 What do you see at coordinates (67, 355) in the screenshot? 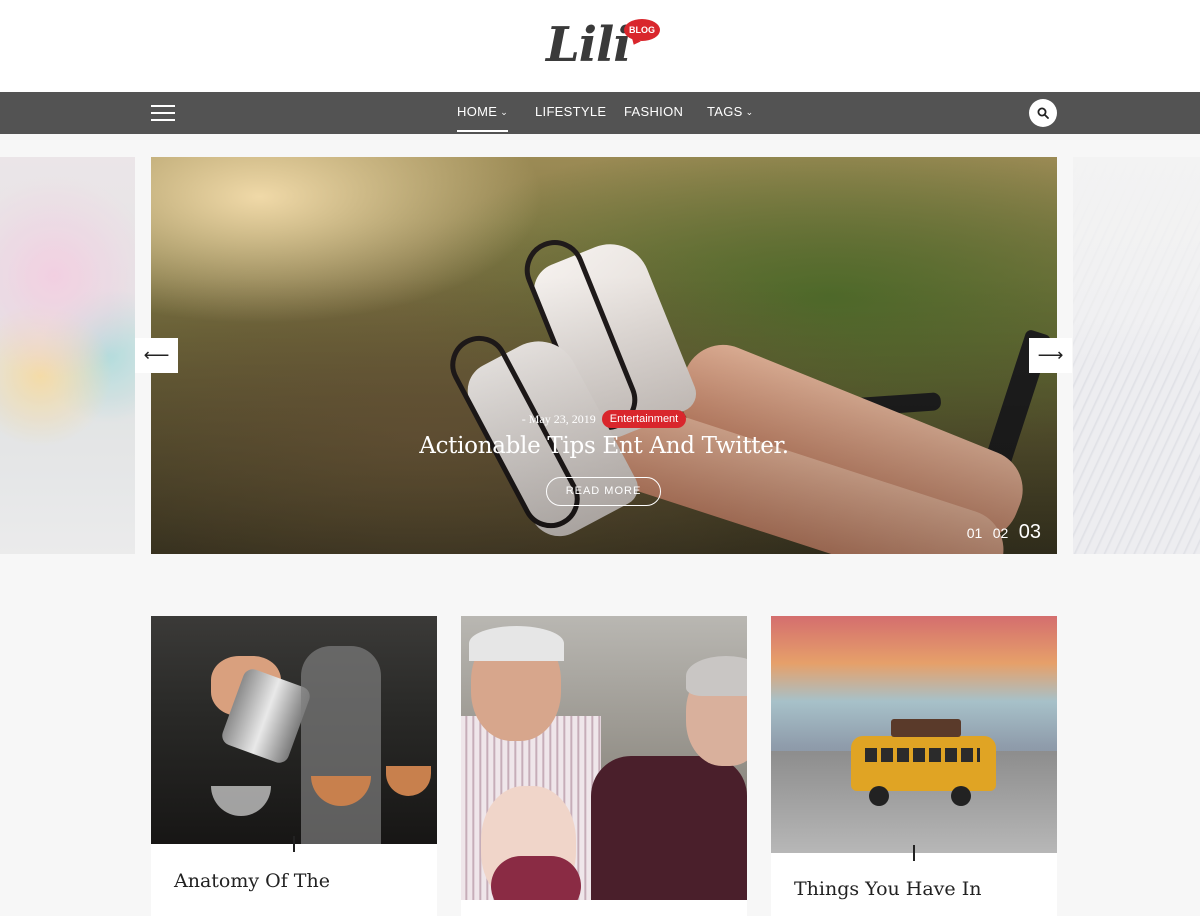
I see `previous-slide-preview` at bounding box center [67, 355].